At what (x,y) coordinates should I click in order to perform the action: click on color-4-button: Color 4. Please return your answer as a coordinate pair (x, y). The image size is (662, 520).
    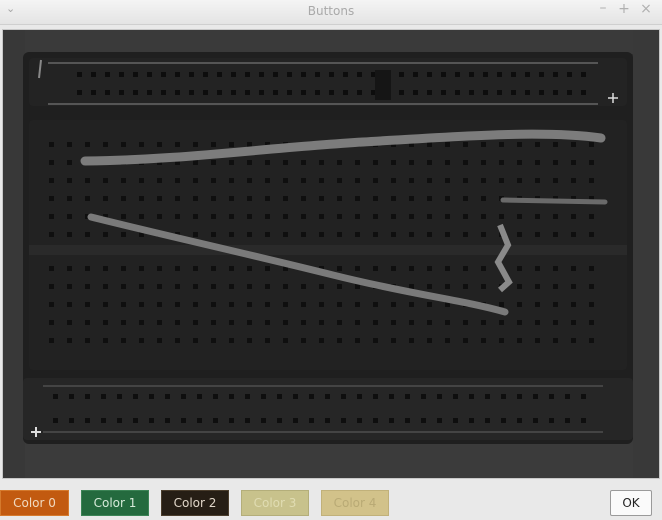
    Looking at the image, I should click on (355, 503).